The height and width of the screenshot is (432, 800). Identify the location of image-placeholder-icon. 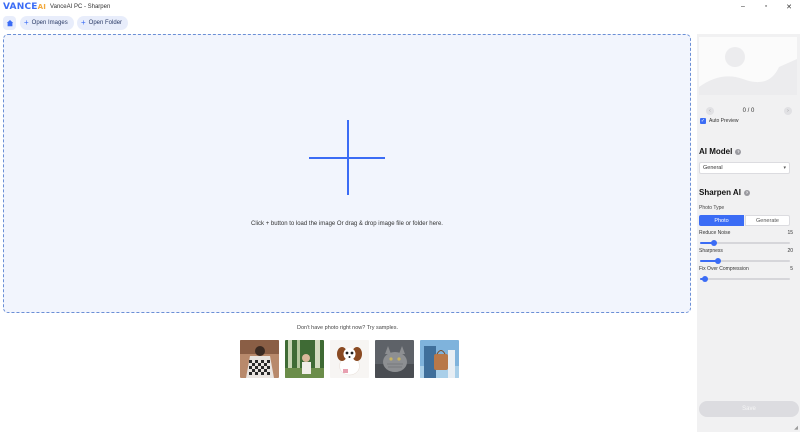
(748, 66).